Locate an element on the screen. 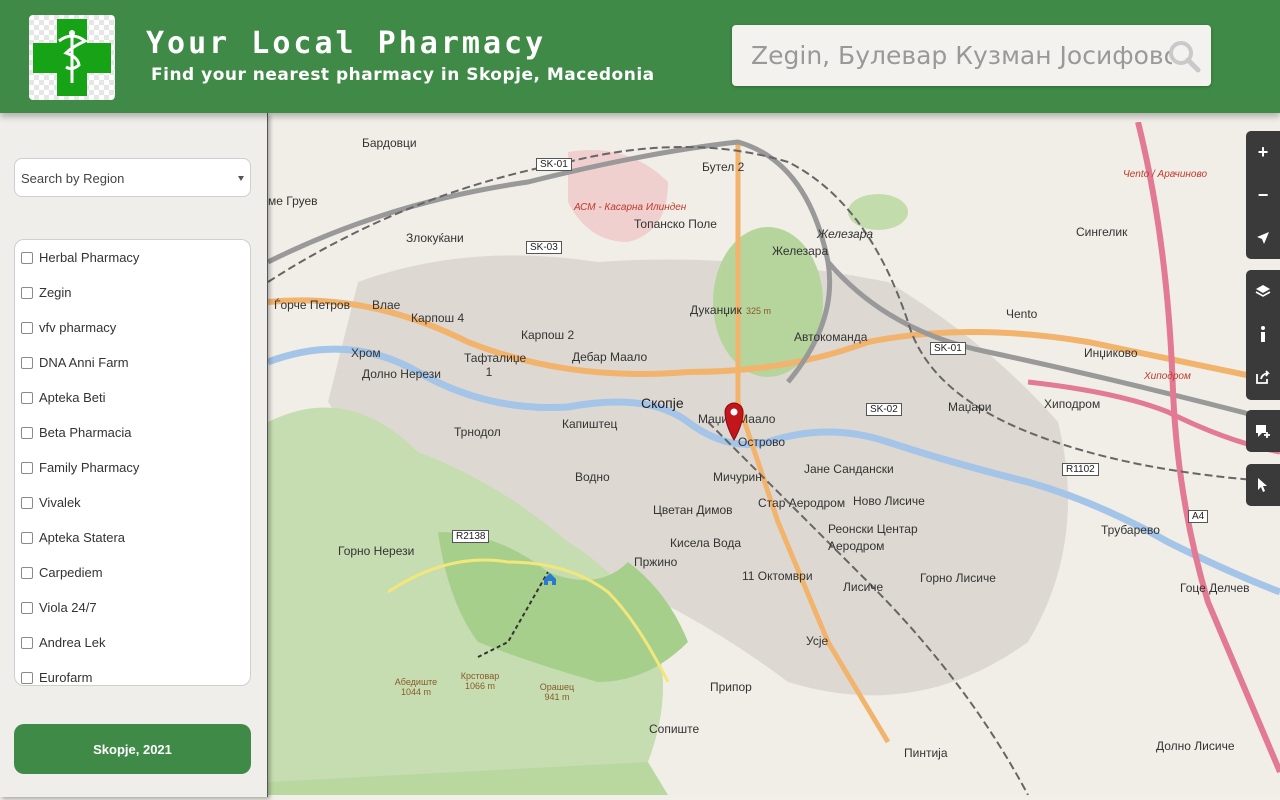  footer-city-button: Skopje, 2021 is located at coordinates (132, 749).